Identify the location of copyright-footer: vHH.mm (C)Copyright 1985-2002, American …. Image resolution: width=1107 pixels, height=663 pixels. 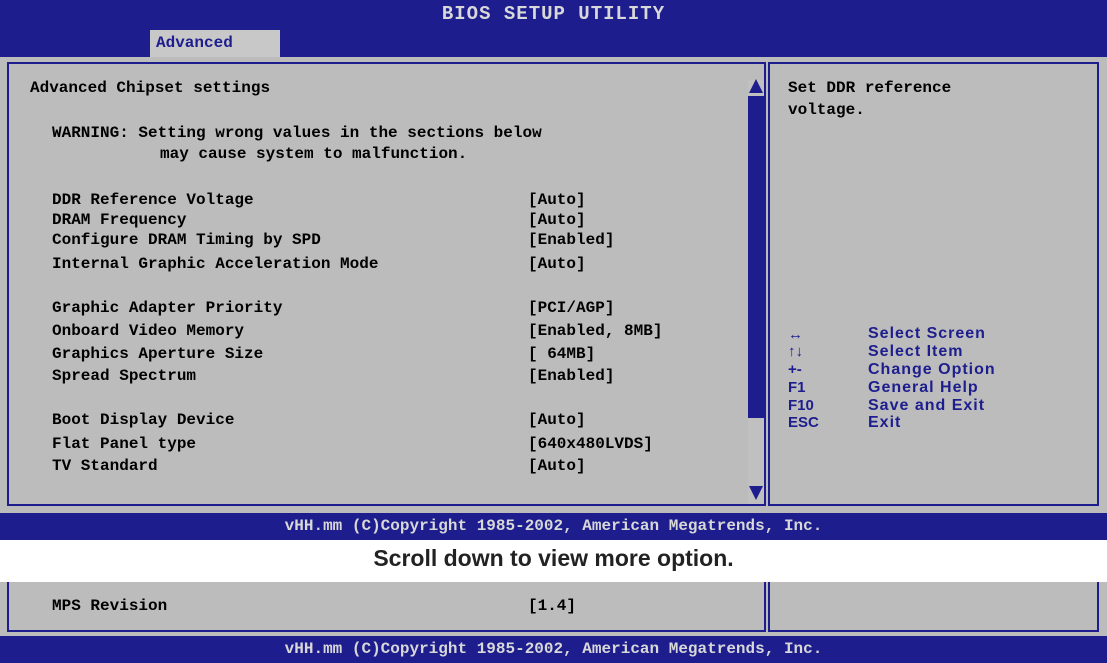
(553, 526).